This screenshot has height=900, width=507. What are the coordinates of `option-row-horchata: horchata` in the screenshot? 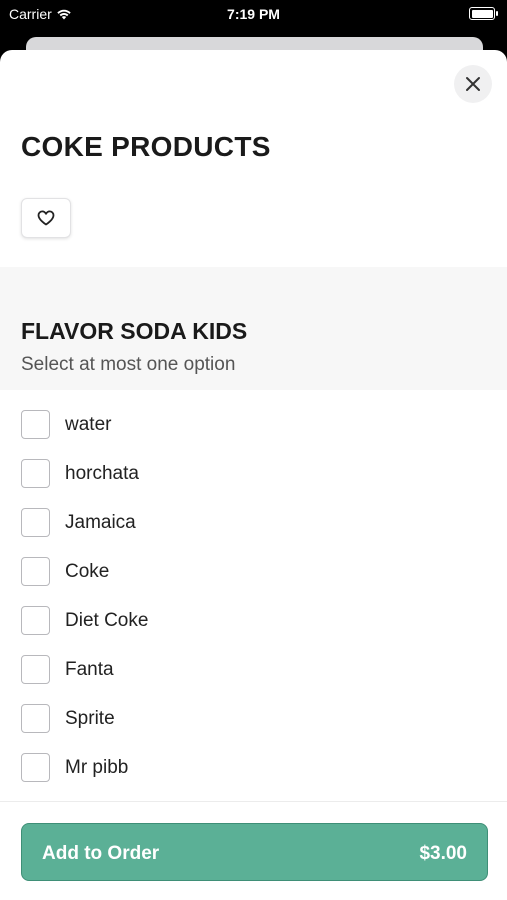 It's located at (253, 473).